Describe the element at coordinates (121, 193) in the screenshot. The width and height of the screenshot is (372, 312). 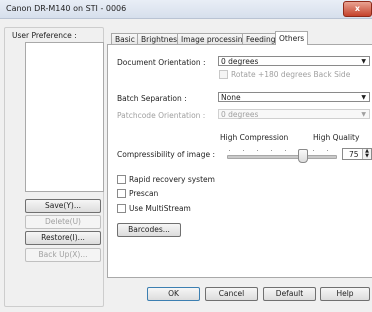
I see `prescan-checkbox` at that location.